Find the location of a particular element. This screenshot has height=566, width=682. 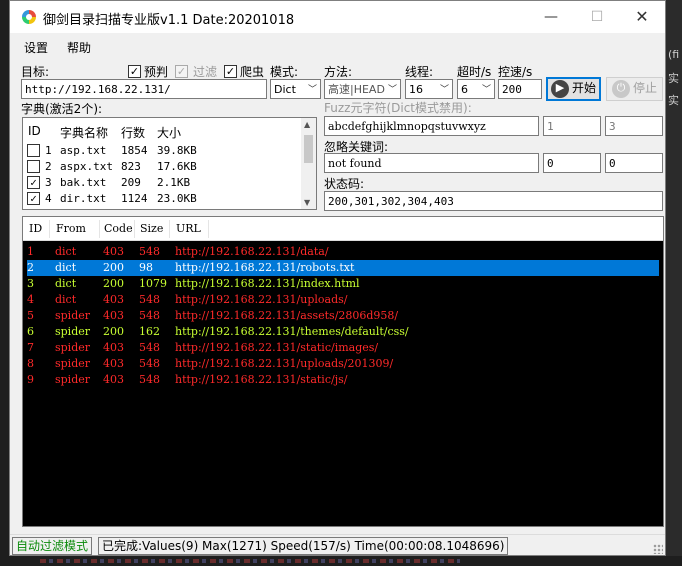

method-select: 高速|HEAD ﹀ is located at coordinates (362, 89).